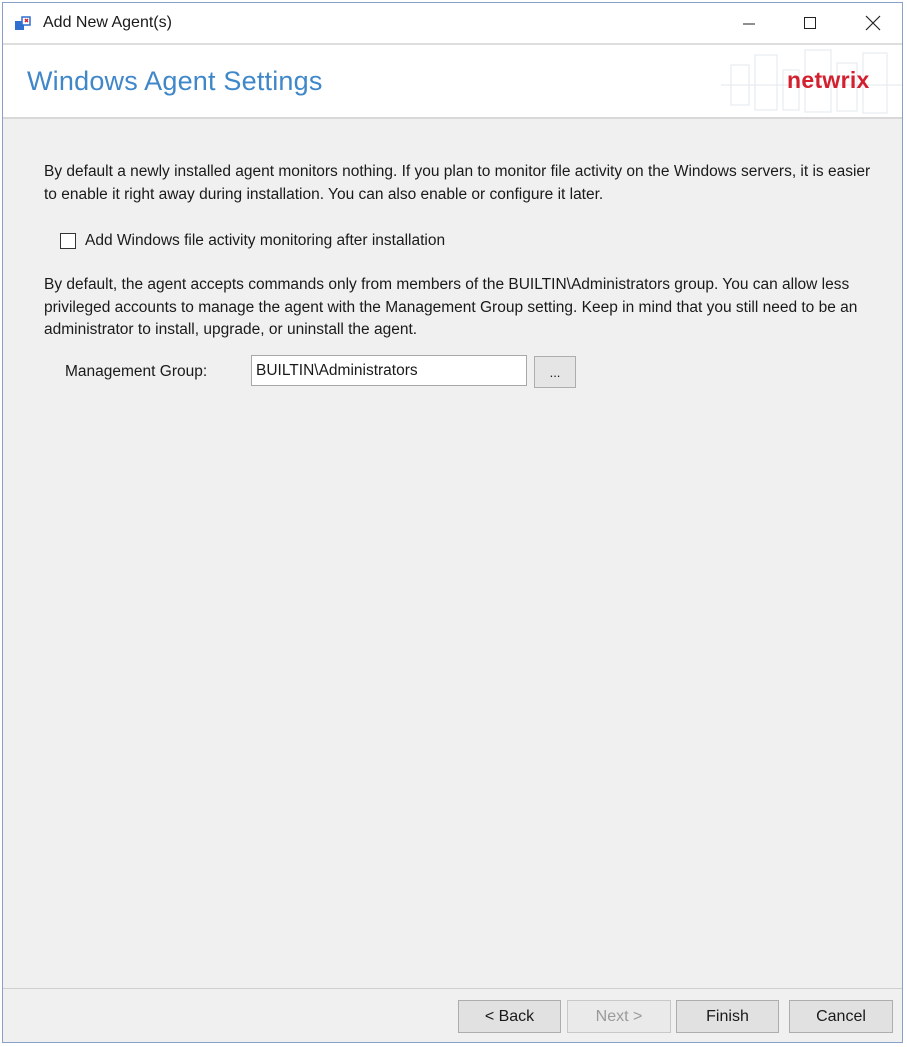 The height and width of the screenshot is (1047, 907). Describe the element at coordinates (23, 24) in the screenshot. I see `app-icon` at that location.